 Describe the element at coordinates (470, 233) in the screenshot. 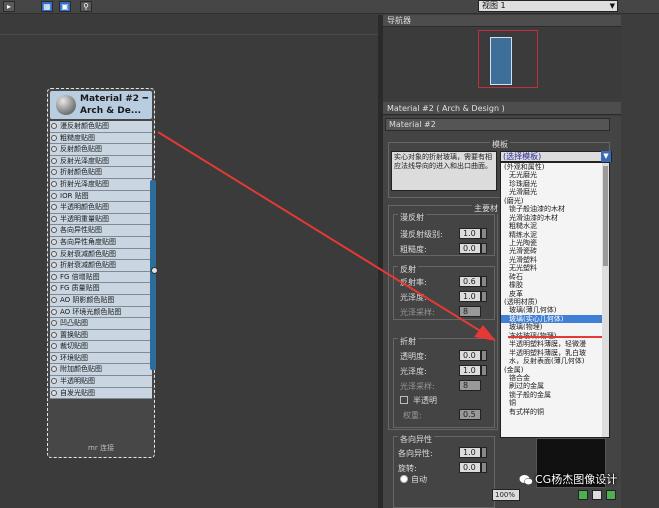

I see `diffuse-level-spinner: 1.0` at that location.